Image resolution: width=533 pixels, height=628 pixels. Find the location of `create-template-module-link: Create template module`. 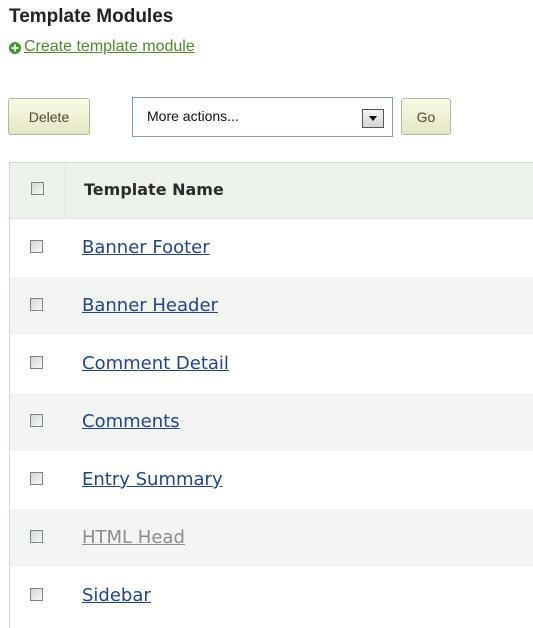

create-template-module-link: Create template module is located at coordinates (109, 47).